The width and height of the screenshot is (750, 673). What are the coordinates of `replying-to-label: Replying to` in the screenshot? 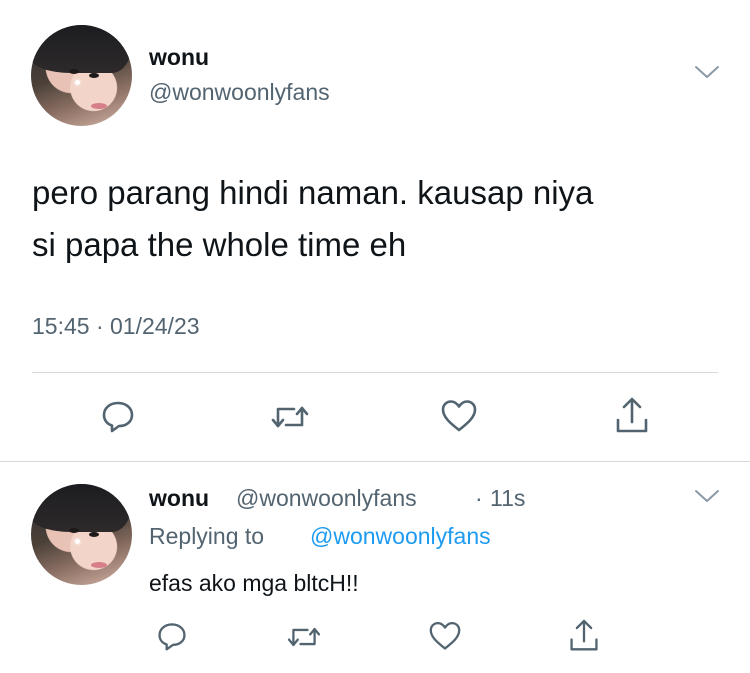 It's located at (207, 536).